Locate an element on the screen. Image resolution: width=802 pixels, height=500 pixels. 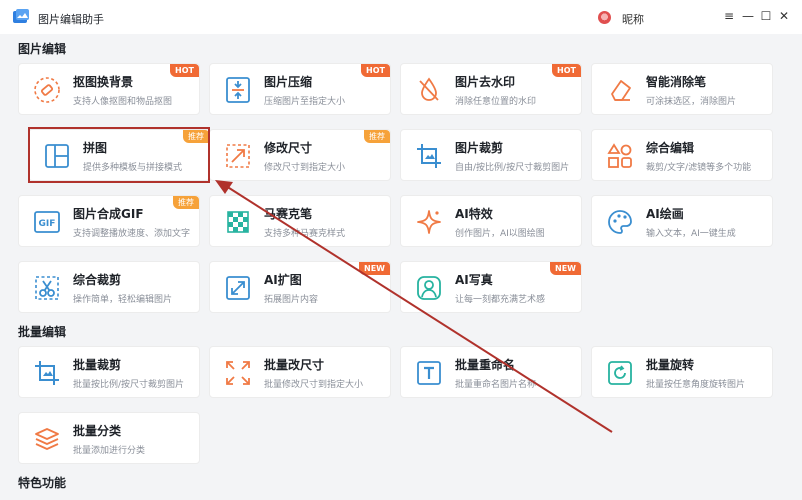
tool-desc: 批量修改尺寸到指定大小 is located at coordinates (314, 385).